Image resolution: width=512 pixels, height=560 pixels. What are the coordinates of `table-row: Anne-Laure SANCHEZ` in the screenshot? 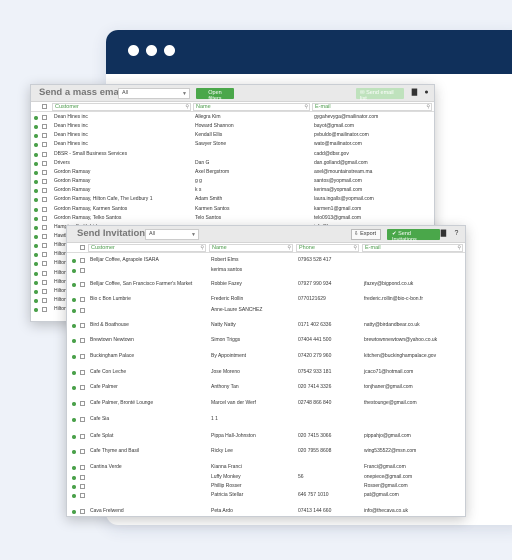 It's located at (266, 311).